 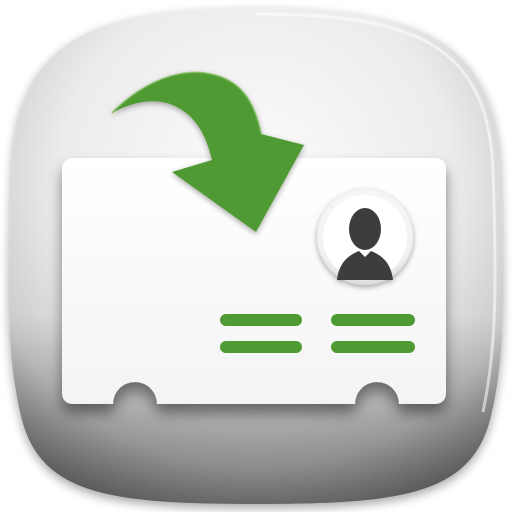 I want to click on avatar, so click(x=365, y=237).